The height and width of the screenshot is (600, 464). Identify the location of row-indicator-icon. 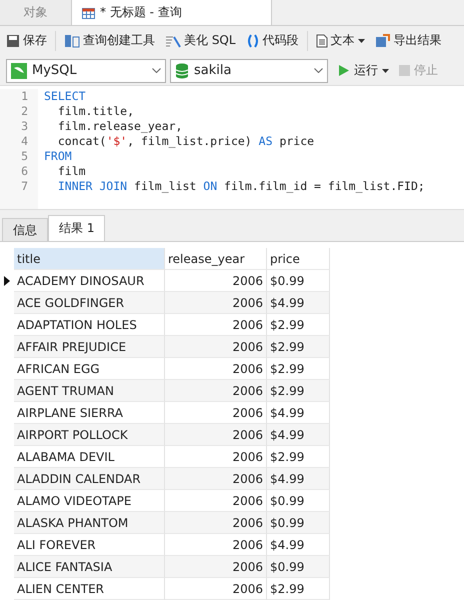
(7, 281).